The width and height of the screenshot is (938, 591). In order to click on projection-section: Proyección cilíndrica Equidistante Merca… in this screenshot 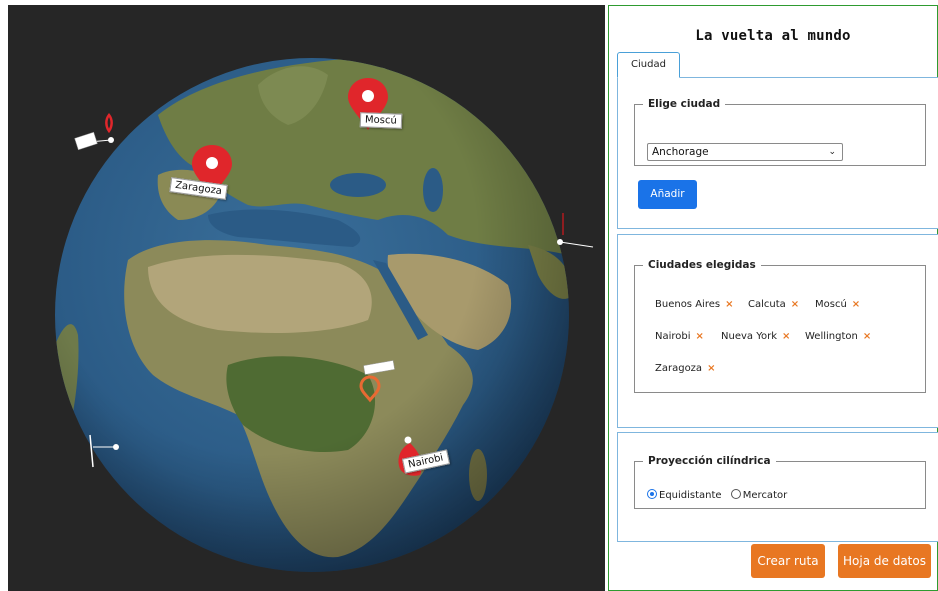, I will do `click(777, 487)`.